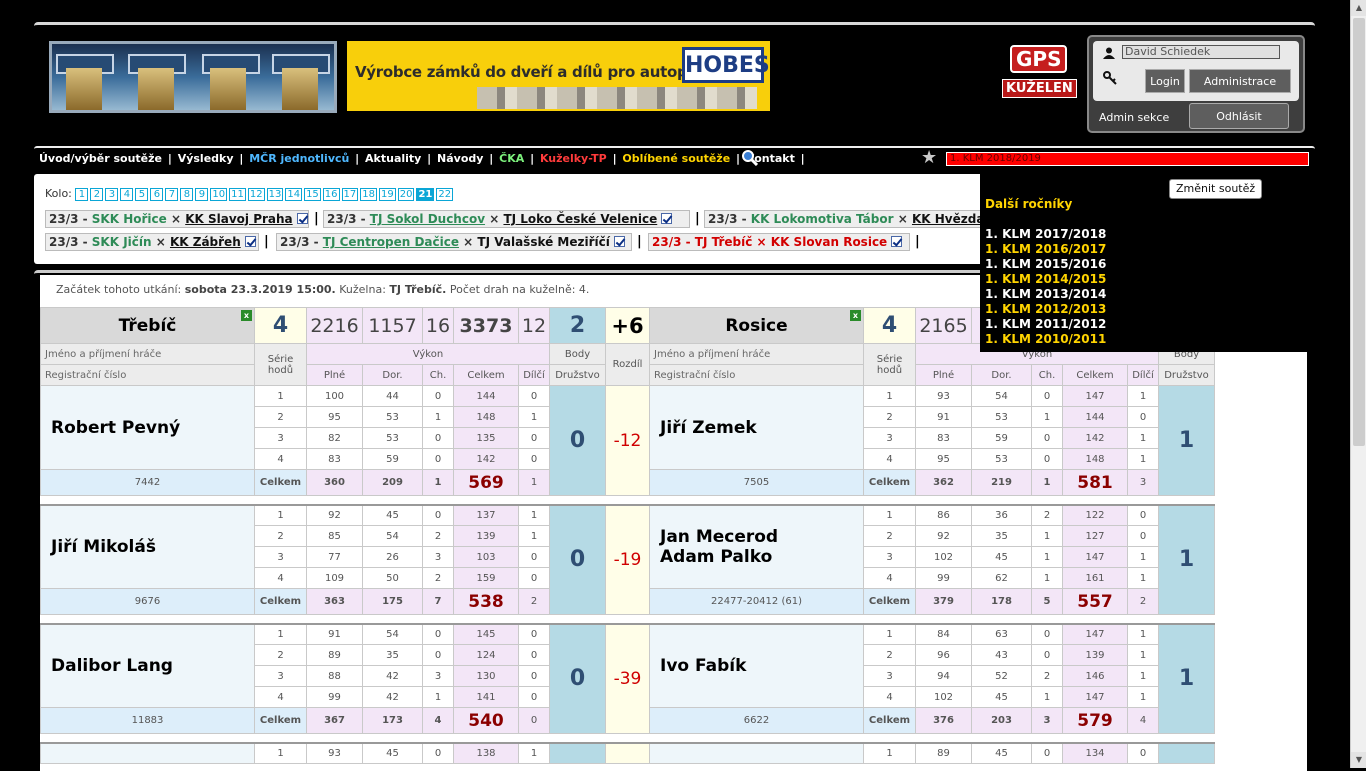 This screenshot has height=771, width=1366. What do you see at coordinates (237, 194) in the screenshot?
I see `round-link: 11` at bounding box center [237, 194].